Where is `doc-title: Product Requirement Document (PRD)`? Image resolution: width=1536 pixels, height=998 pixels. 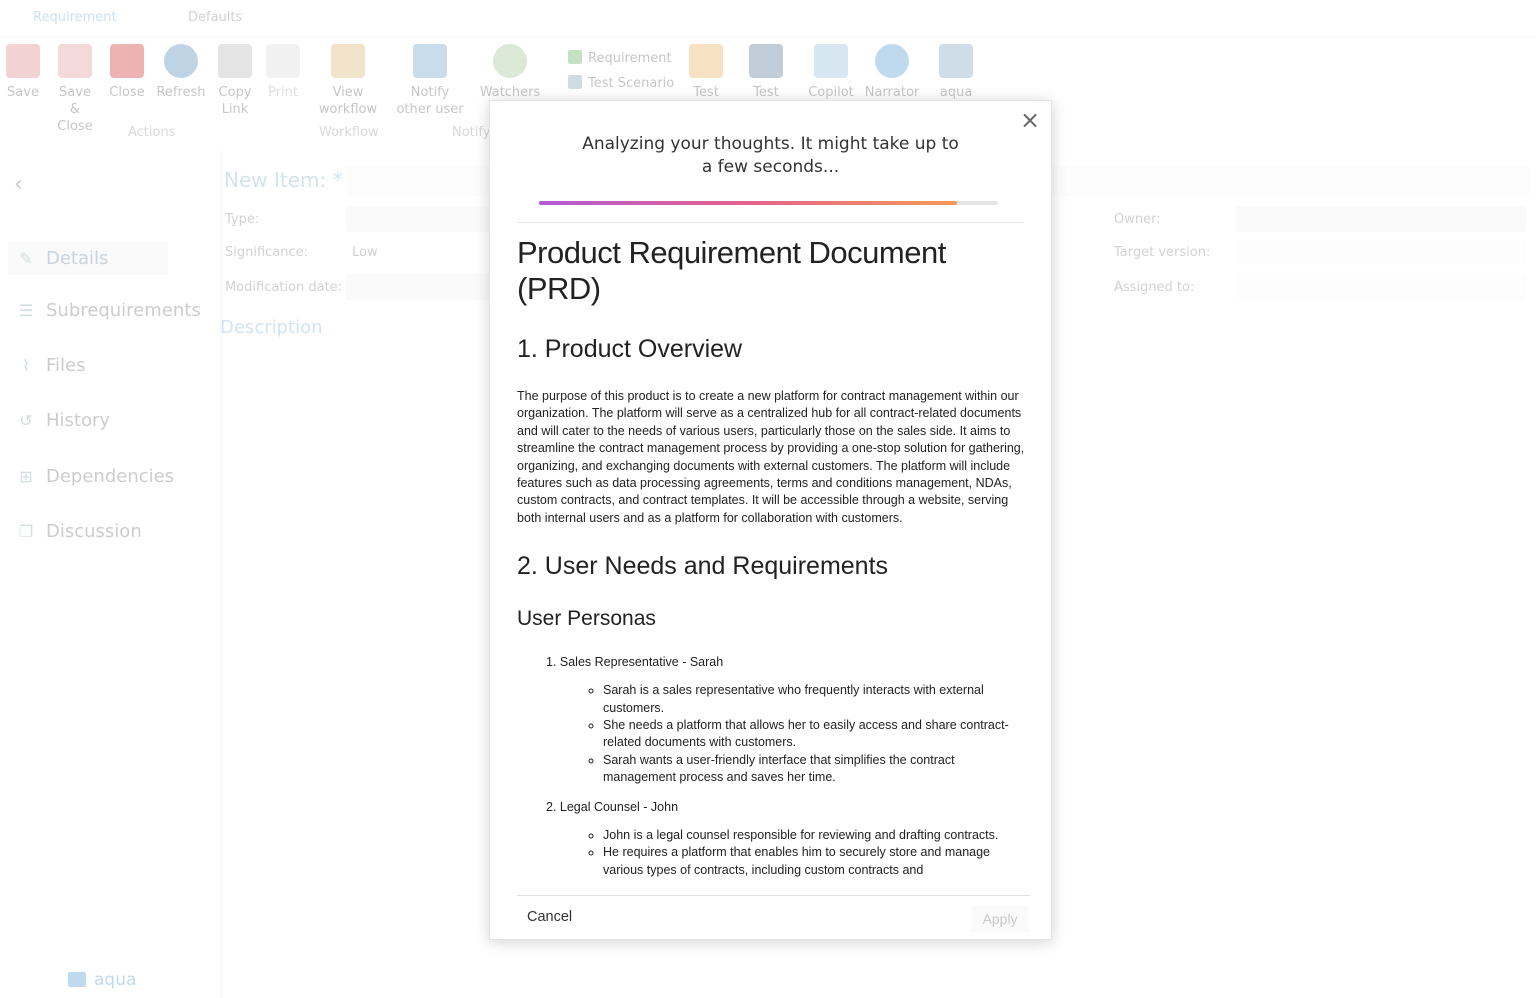 doc-title: Product Requirement Document (PRD) is located at coordinates (731, 270).